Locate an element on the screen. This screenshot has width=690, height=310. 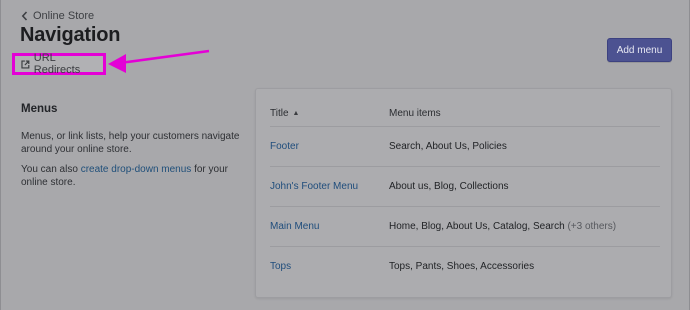
menu-name-link: Footer is located at coordinates (284, 146).